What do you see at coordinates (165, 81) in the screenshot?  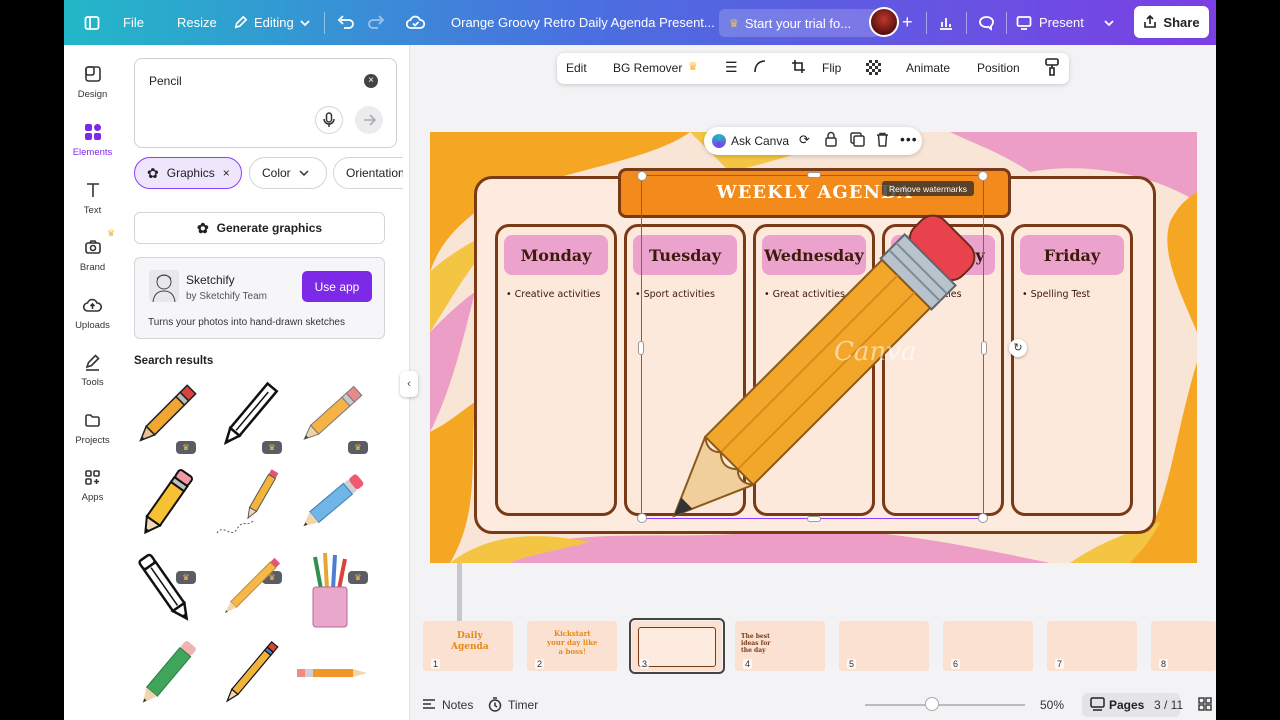 I see `search-input: Pencil` at bounding box center [165, 81].